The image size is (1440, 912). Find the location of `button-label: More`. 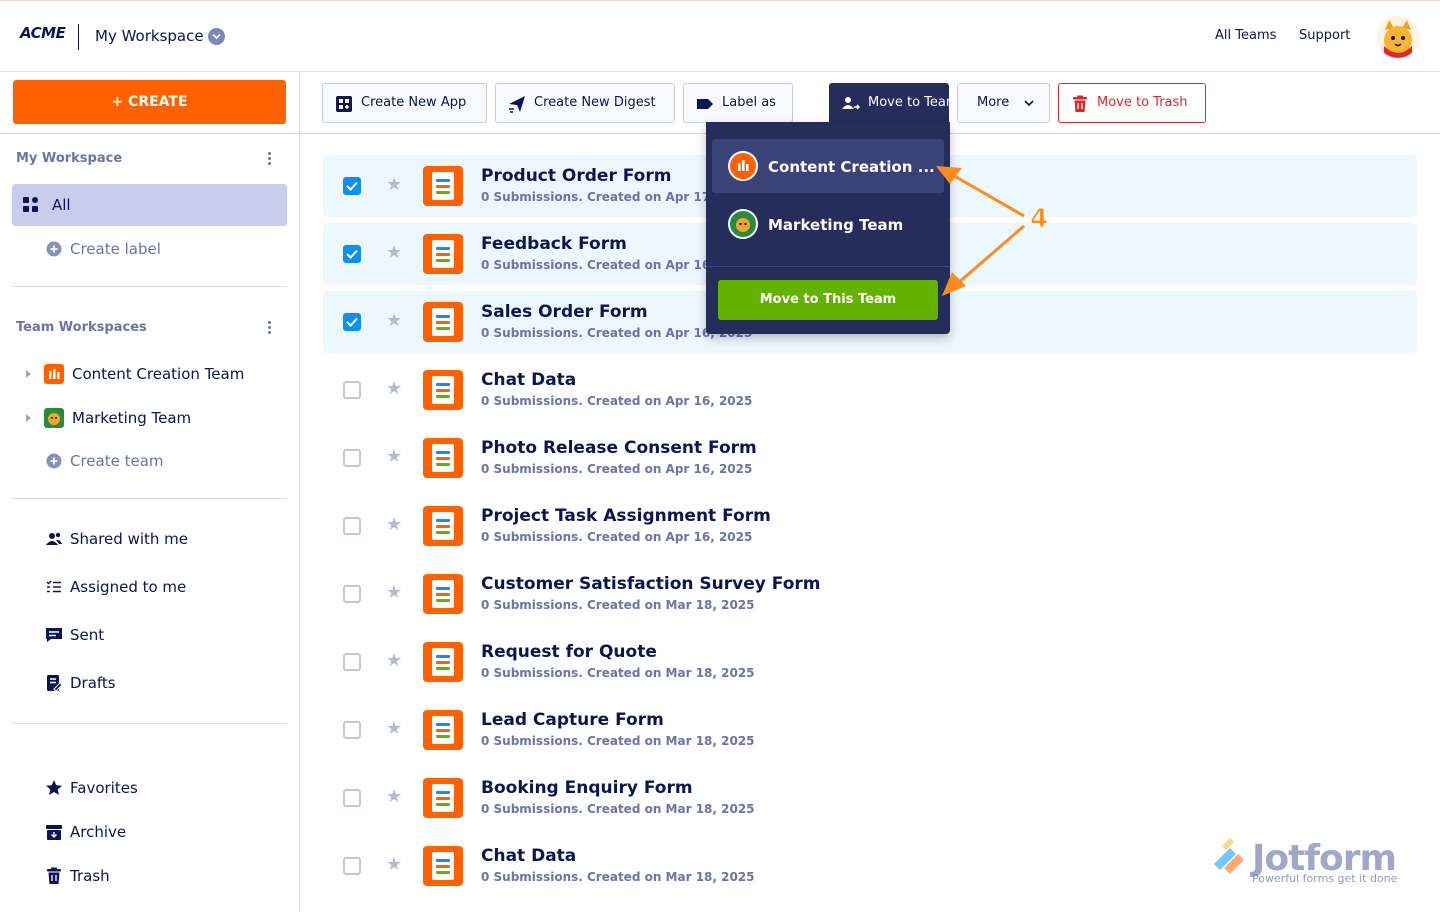

button-label: More is located at coordinates (993, 102).